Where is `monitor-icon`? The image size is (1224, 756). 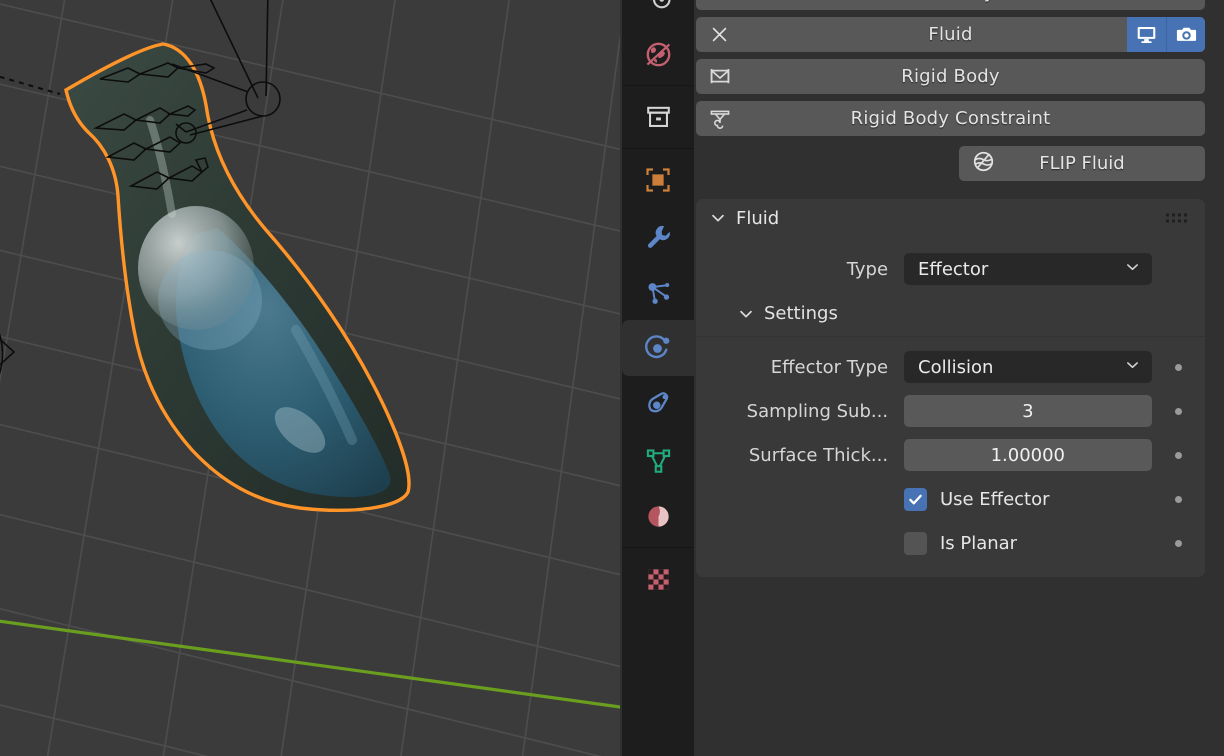 monitor-icon is located at coordinates (1146, 34).